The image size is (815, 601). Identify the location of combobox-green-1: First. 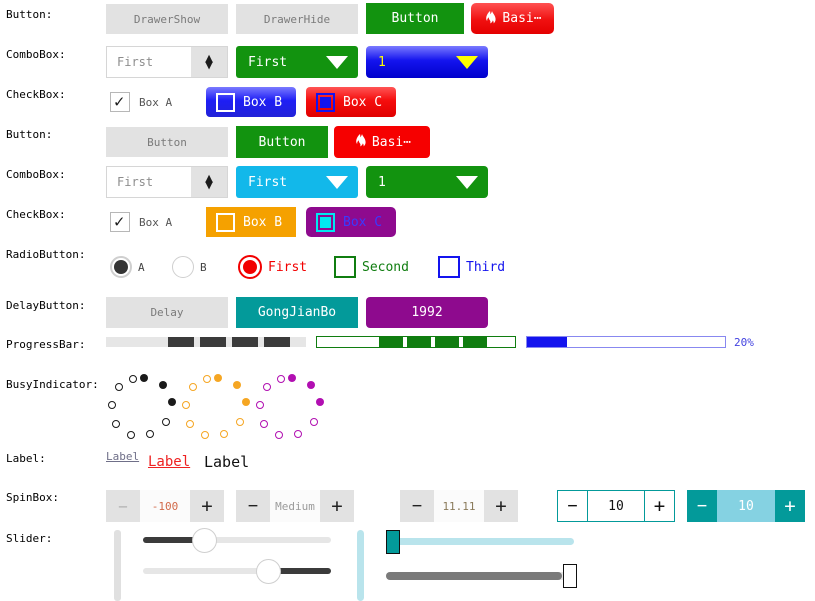
(297, 62).